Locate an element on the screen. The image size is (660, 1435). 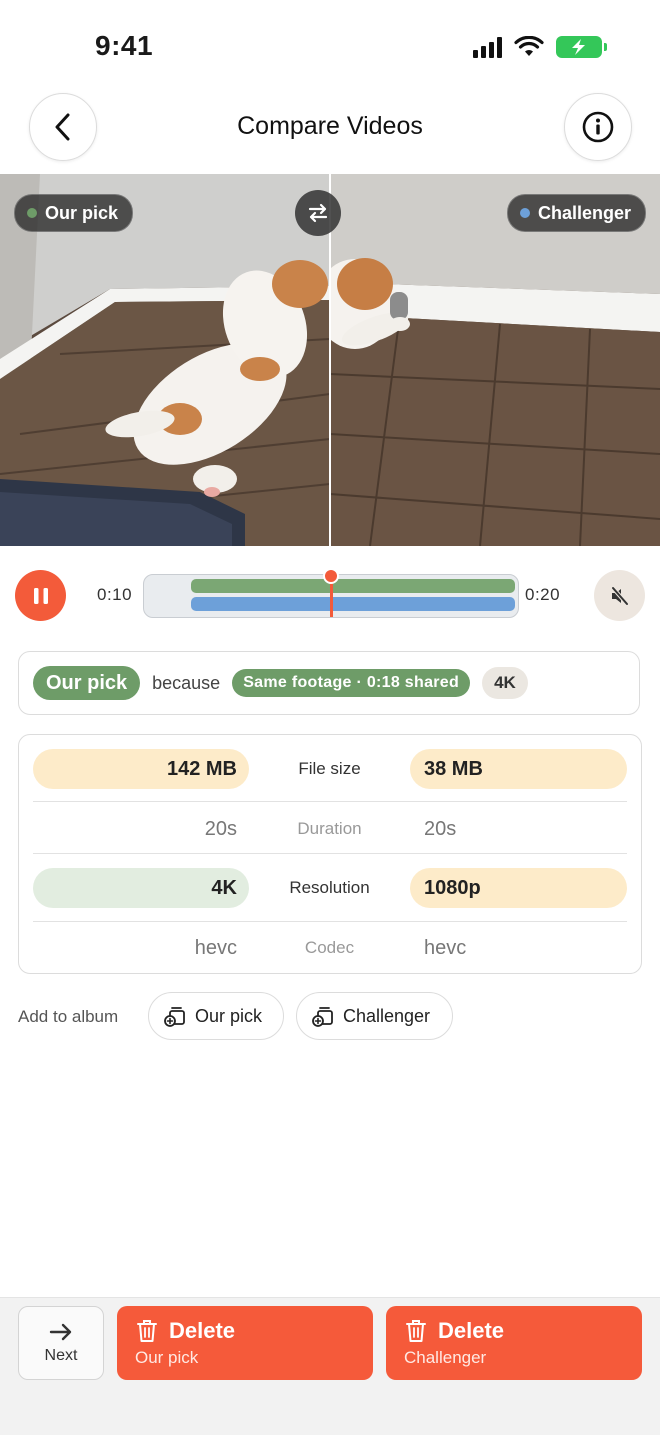
delete-challenger-sublabel: Challenger is located at coordinates (445, 1357).